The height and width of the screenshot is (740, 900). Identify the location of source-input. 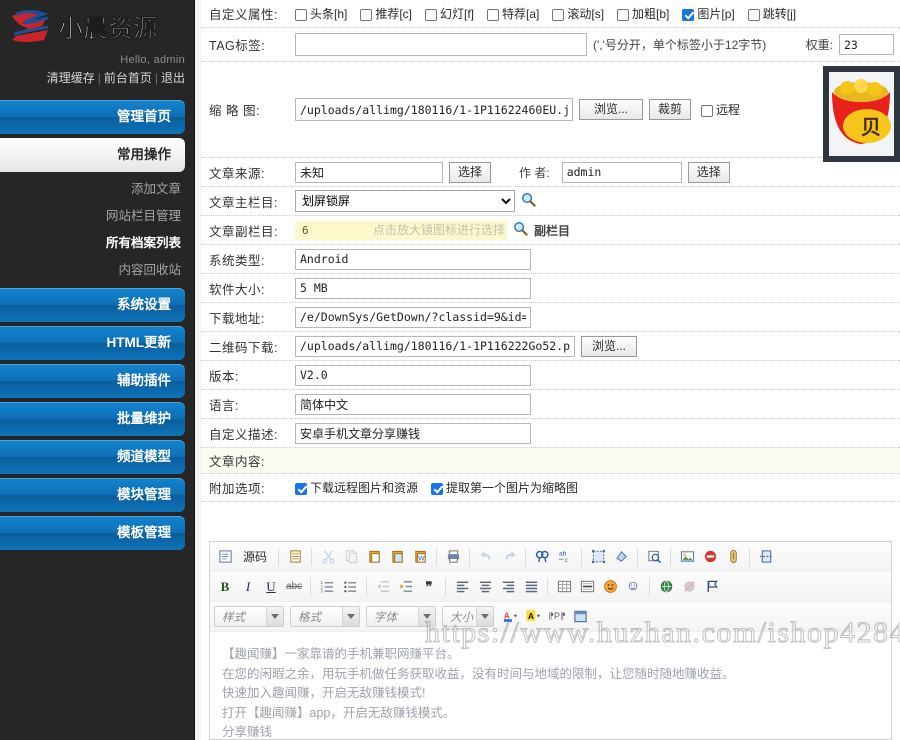
(369, 172).